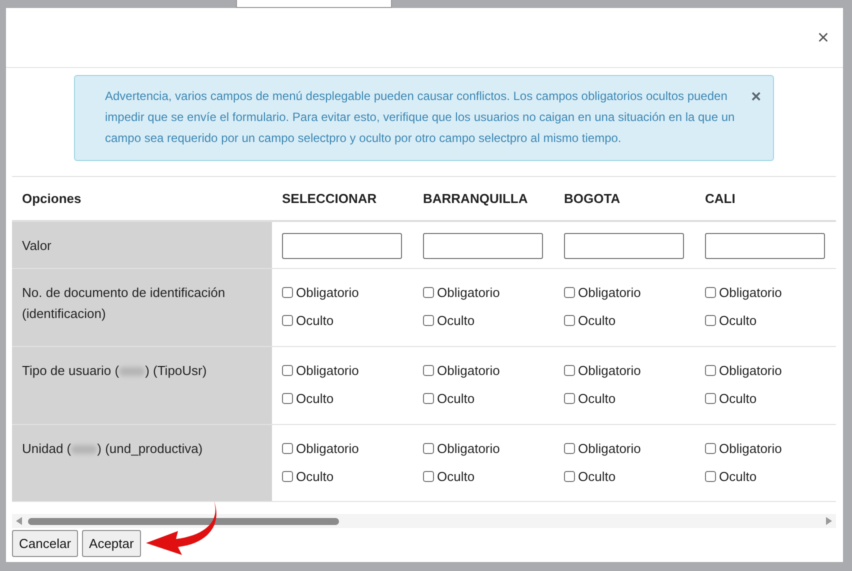  Describe the element at coordinates (182, 528) in the screenshot. I see `annotation-arrow` at that location.